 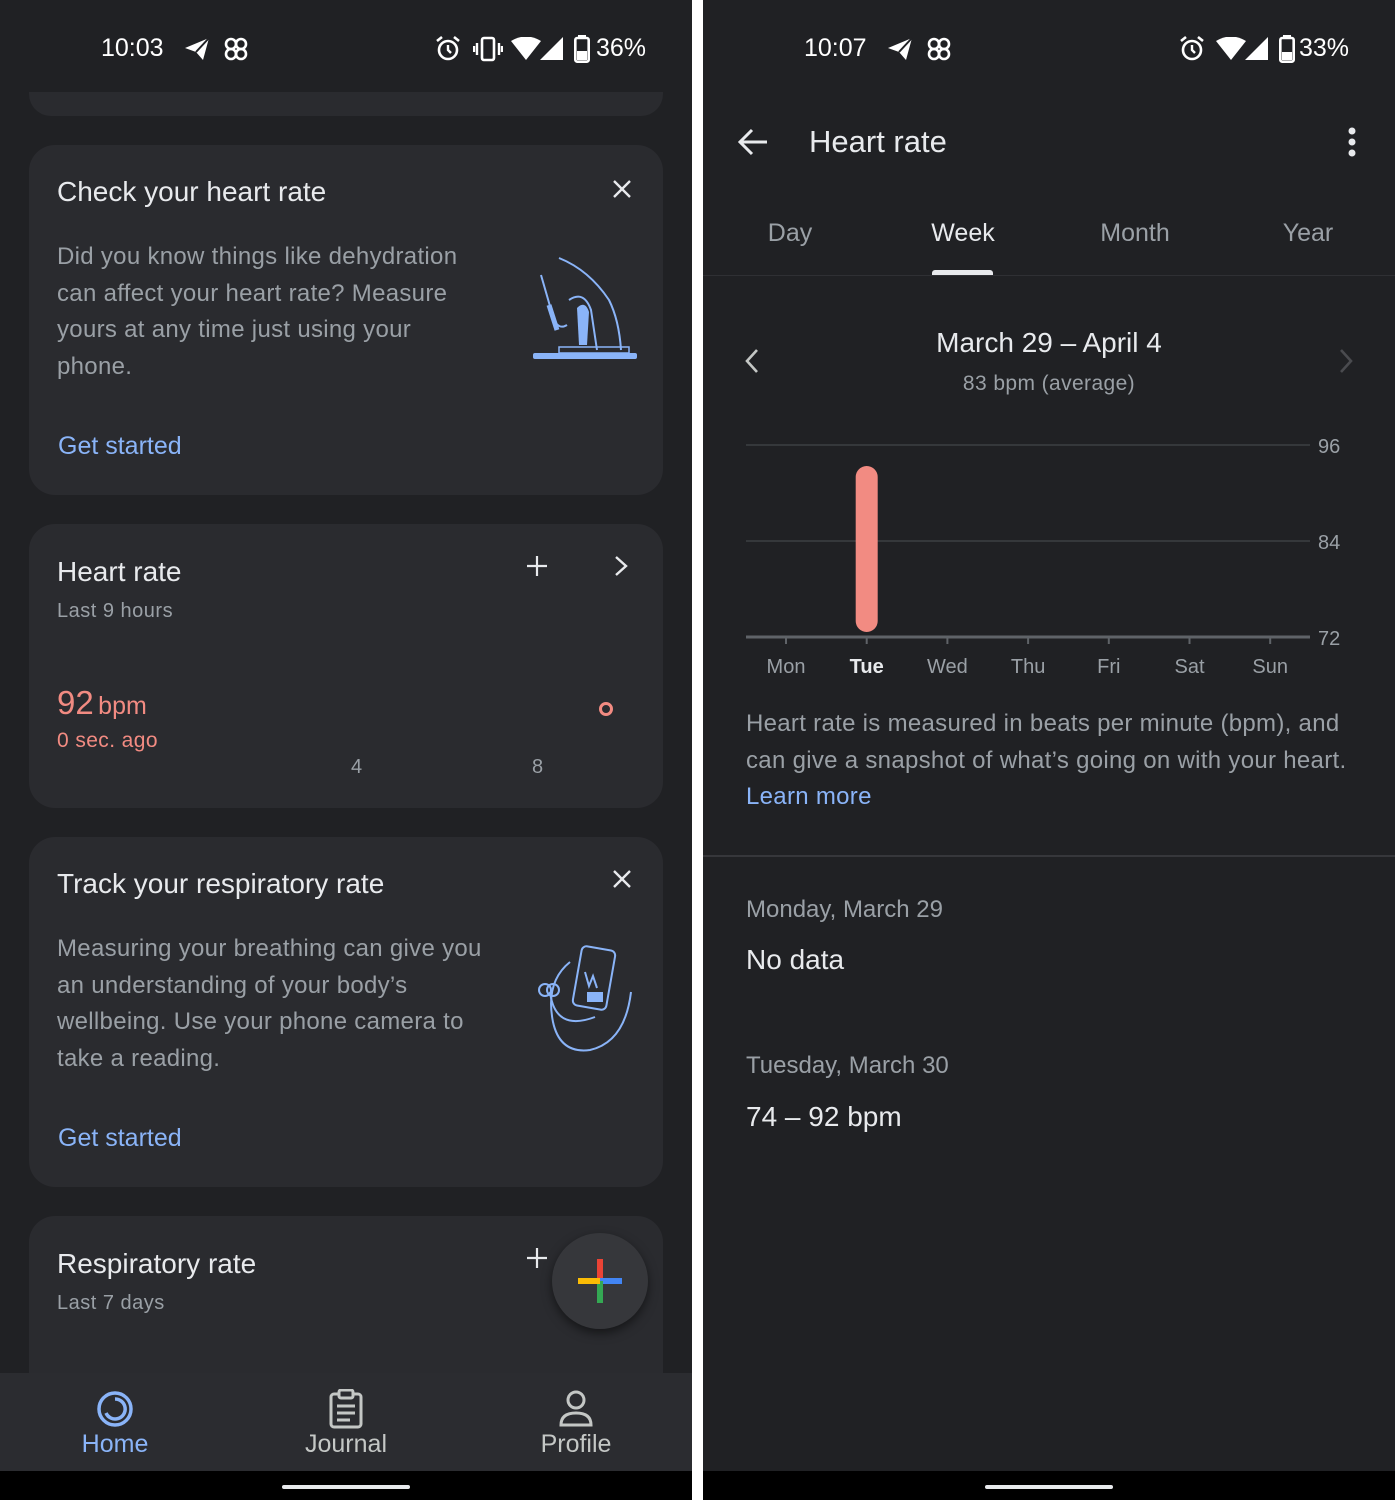 What do you see at coordinates (75, 702) in the screenshot?
I see `bpm-number: 92` at bounding box center [75, 702].